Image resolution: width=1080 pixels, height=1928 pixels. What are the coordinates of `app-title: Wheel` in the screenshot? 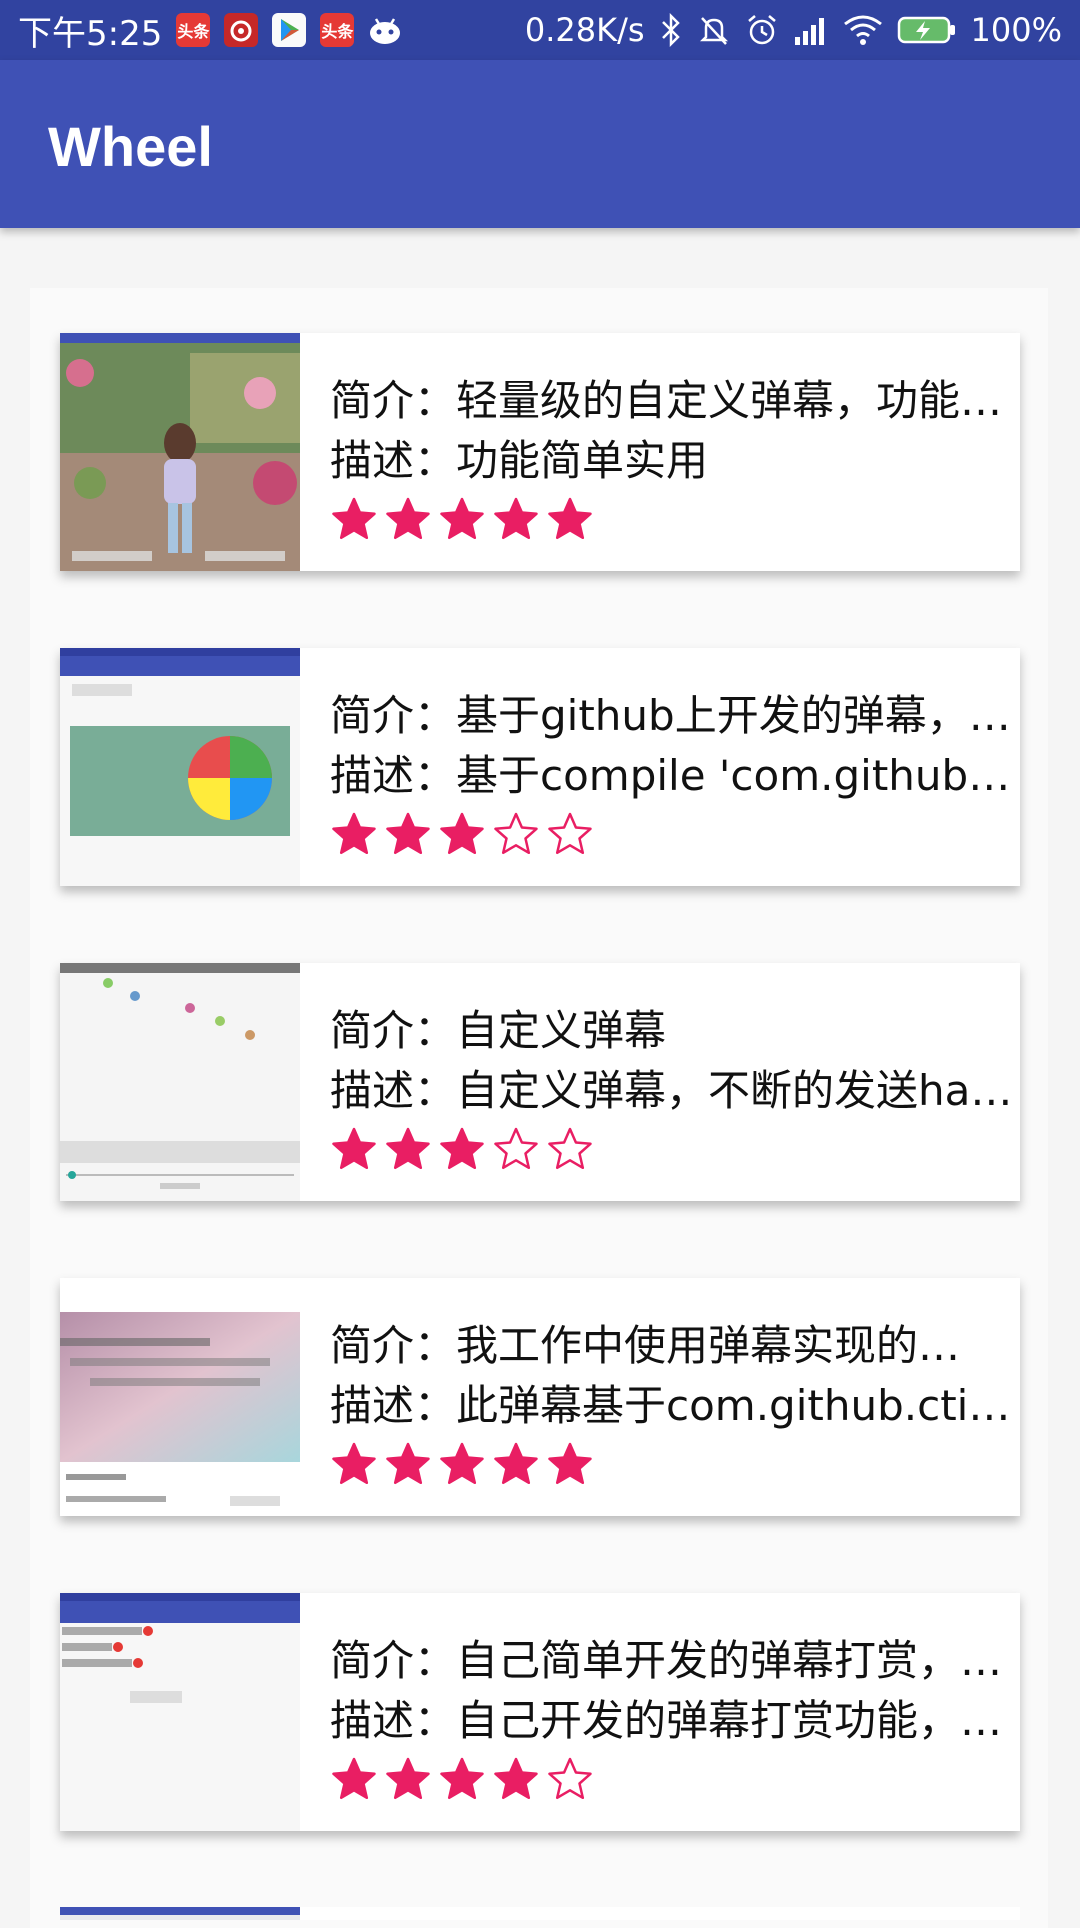 It's located at (130, 146).